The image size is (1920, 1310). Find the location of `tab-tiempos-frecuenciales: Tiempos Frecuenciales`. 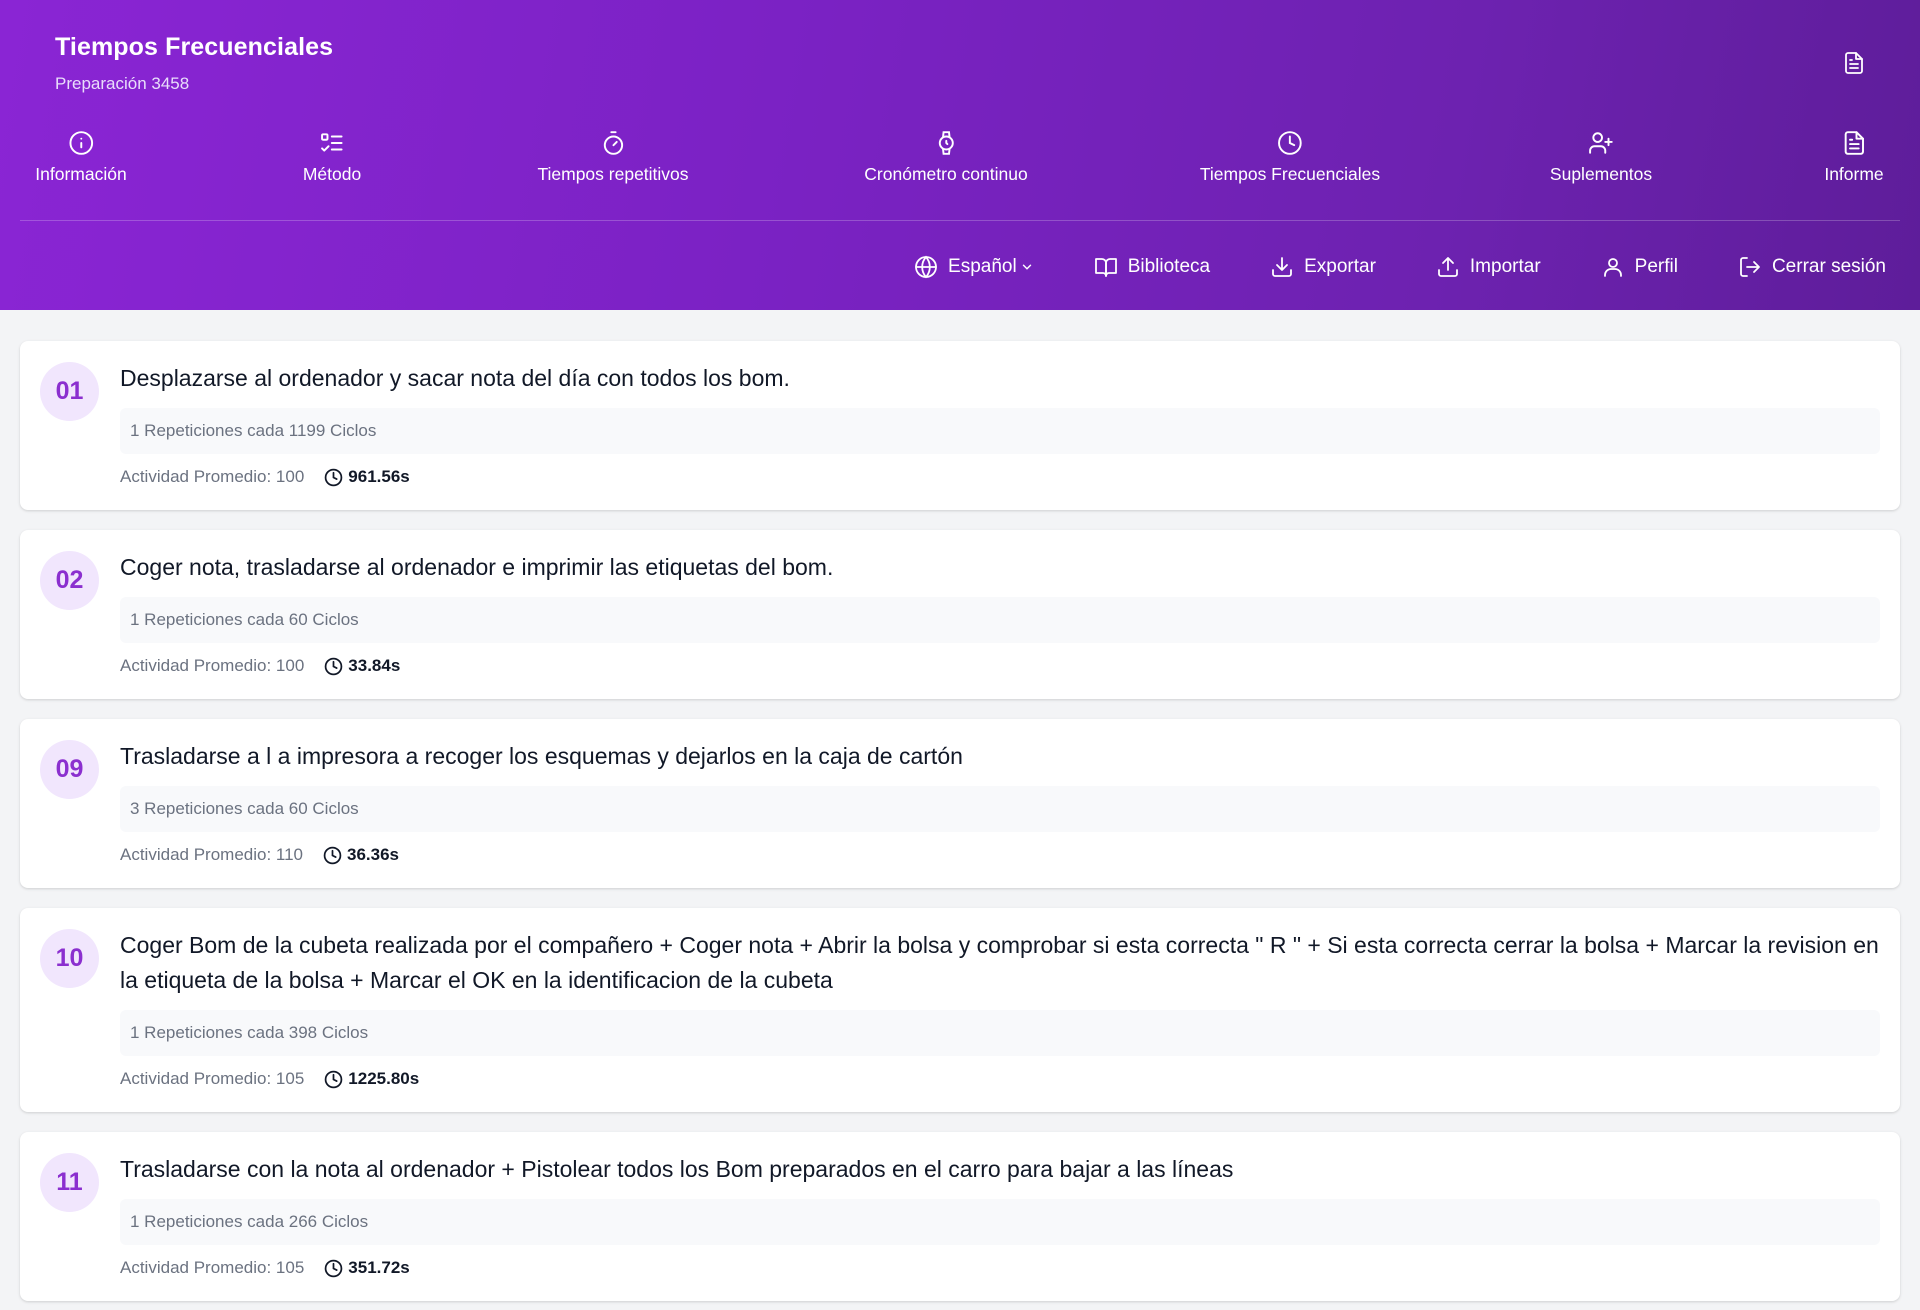

tab-tiempos-frecuenciales: Tiempos Frecuenciales is located at coordinates (1290, 157).